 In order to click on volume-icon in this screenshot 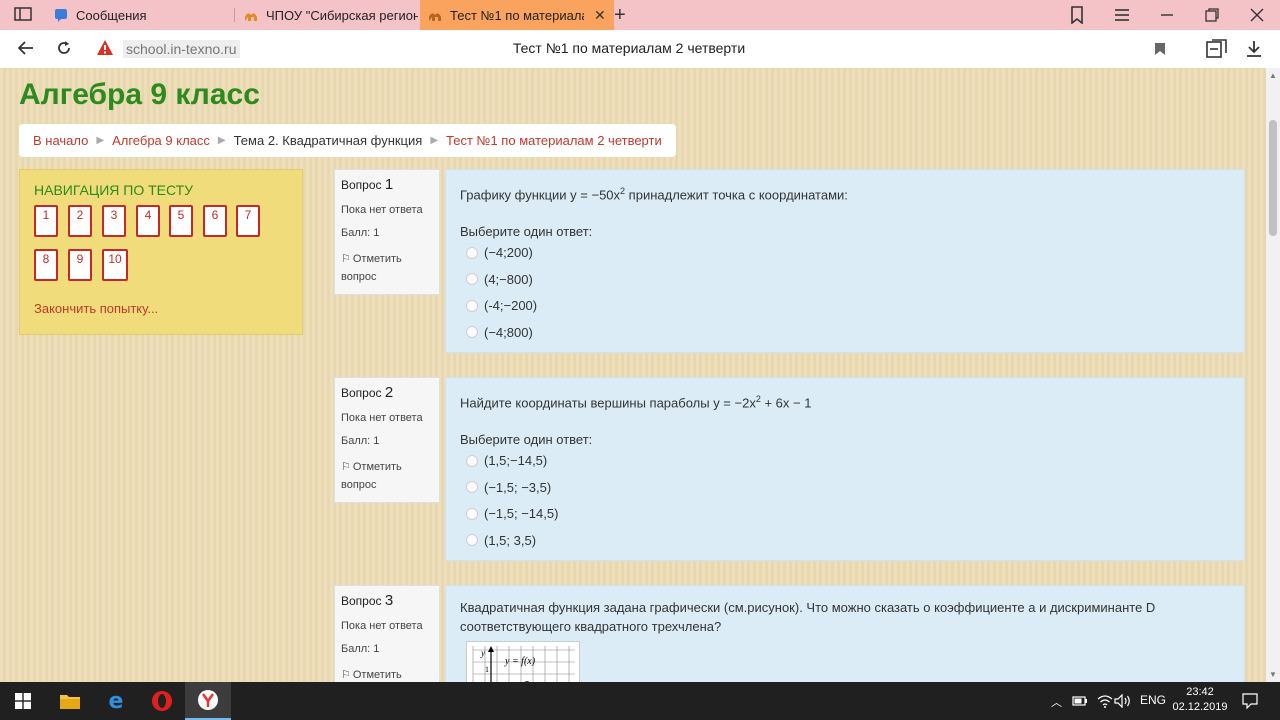, I will do `click(1123, 701)`.